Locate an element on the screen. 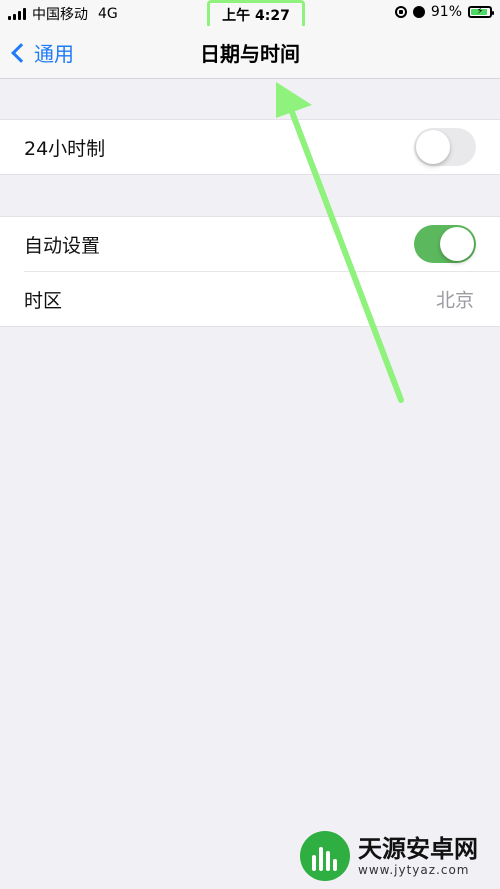  setting-label-auto-set: 自动设置 is located at coordinates (62, 245).